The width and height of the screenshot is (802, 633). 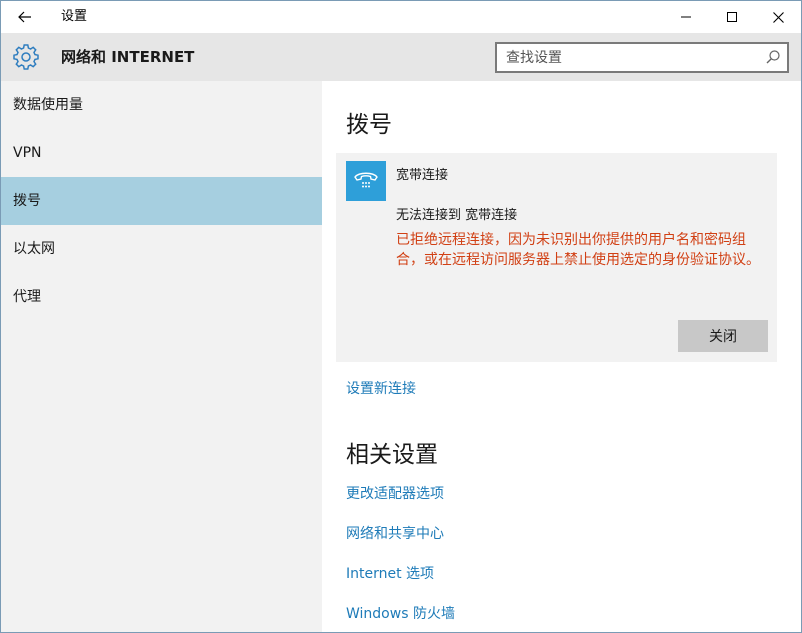 What do you see at coordinates (161, 201) in the screenshot?
I see `sidebar-item-dialup: 拨号` at bounding box center [161, 201].